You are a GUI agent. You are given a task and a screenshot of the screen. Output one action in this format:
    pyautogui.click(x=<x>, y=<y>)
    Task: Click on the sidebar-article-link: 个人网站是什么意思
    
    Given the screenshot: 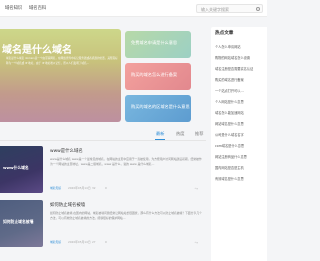 What is the action you would take?
    pyautogui.click(x=239, y=102)
    